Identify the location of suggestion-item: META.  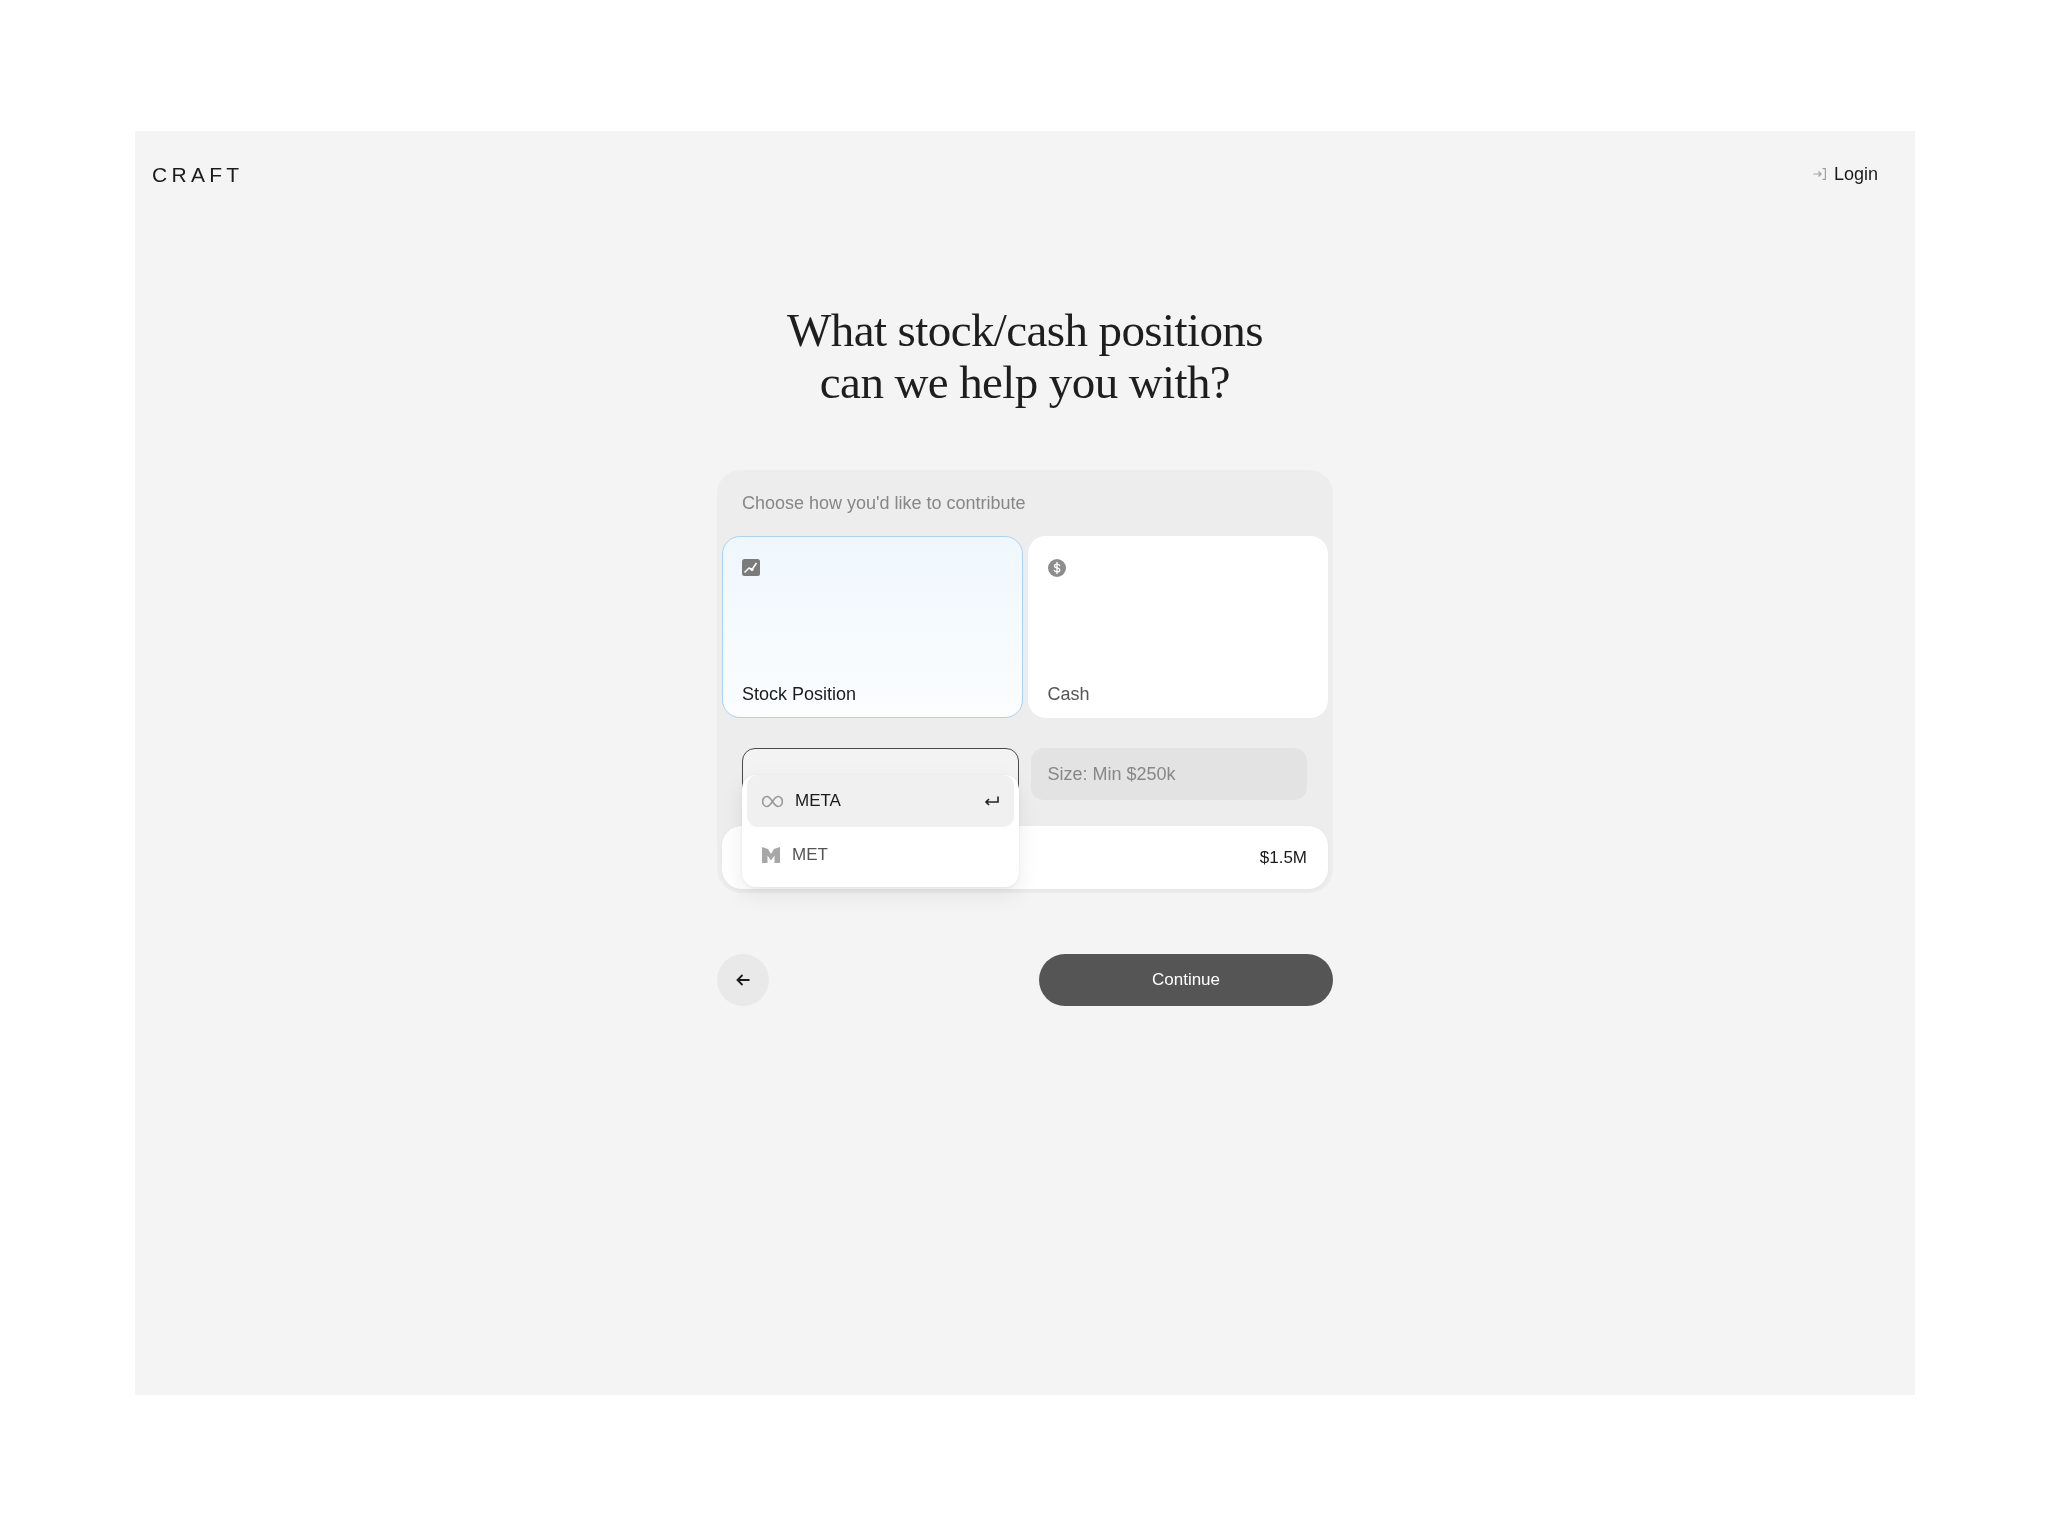
(880, 801).